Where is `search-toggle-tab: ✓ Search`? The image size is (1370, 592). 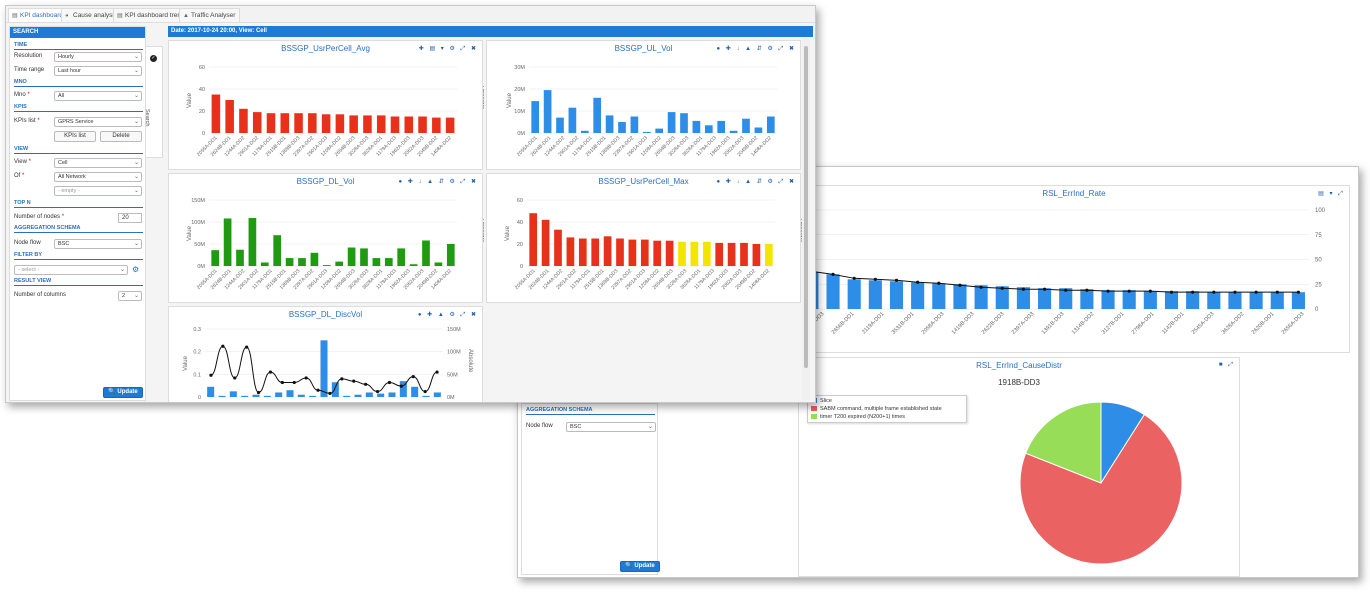 search-toggle-tab: ✓ Search is located at coordinates (153, 102).